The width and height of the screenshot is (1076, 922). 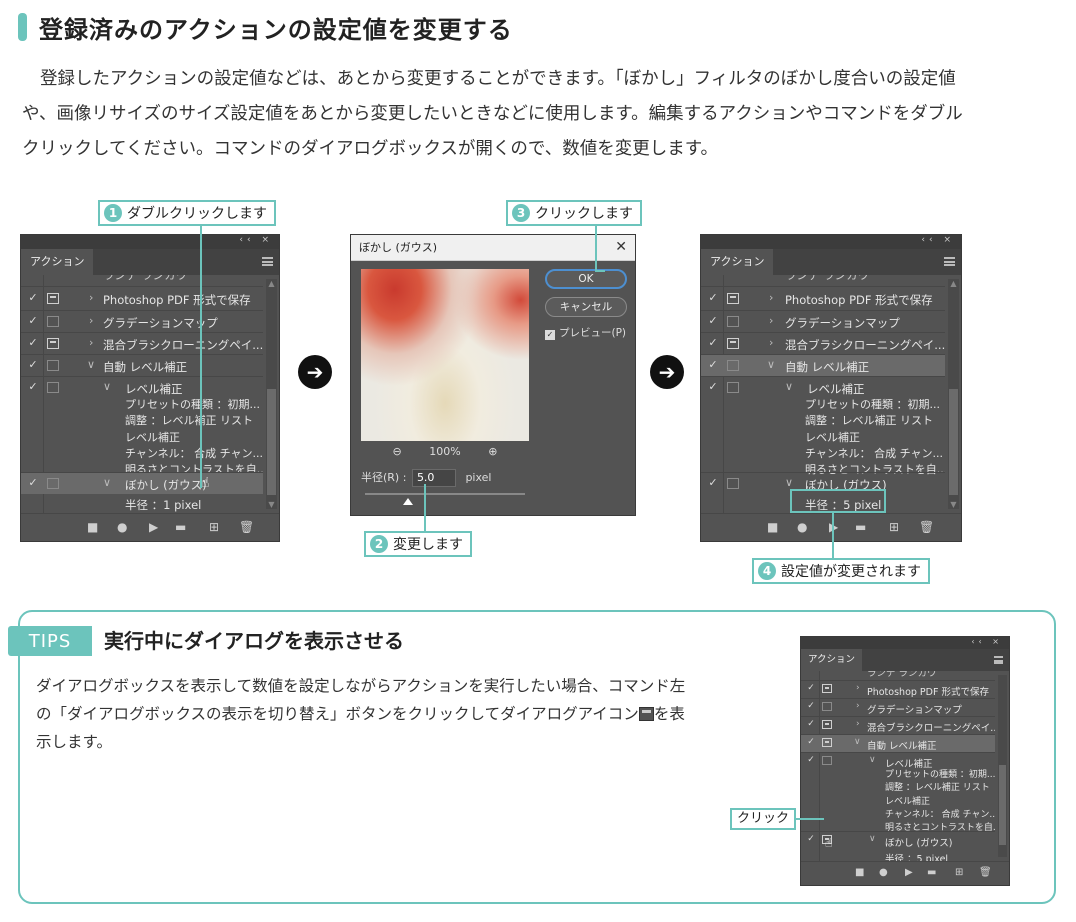 I want to click on blur-preview-image, so click(x=445, y=355).